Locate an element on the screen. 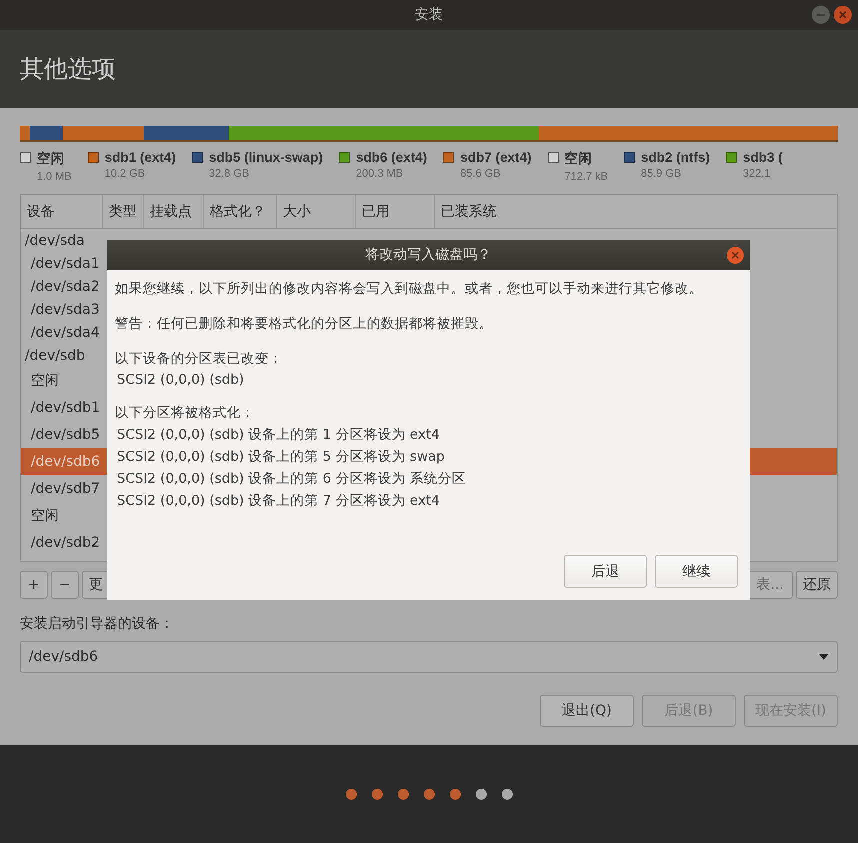 The image size is (858, 843). column-header: 大小 is located at coordinates (316, 211).